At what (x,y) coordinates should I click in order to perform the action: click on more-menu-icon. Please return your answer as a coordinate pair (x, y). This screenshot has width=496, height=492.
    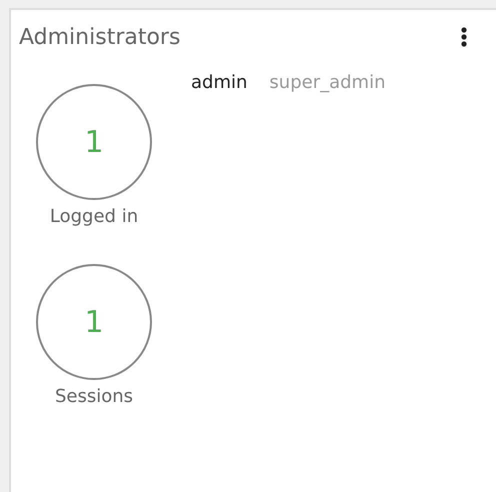
    Looking at the image, I should click on (464, 36).